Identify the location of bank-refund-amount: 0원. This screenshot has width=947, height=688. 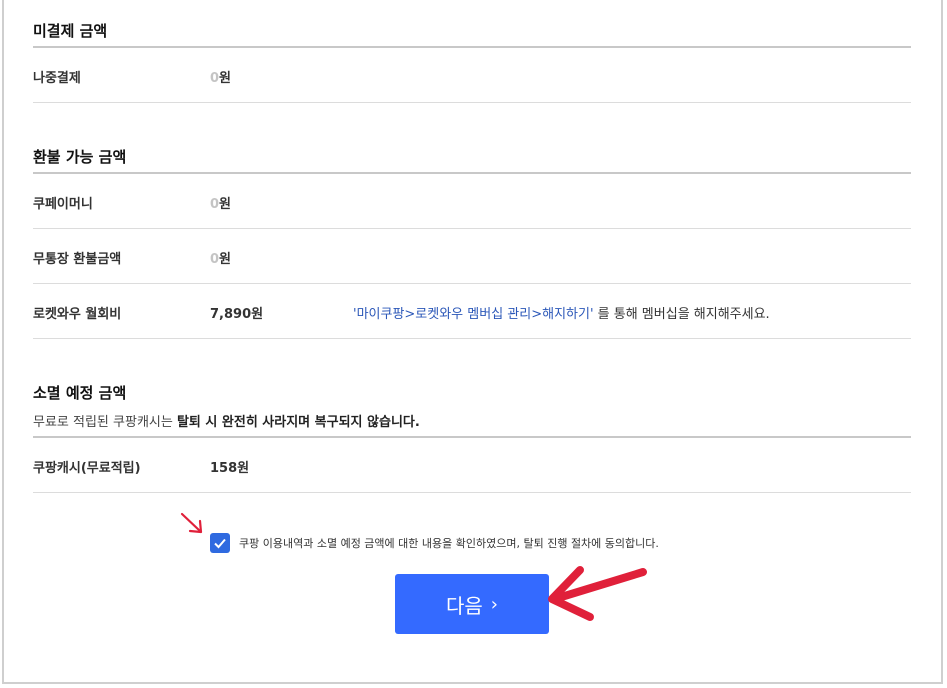
(221, 259).